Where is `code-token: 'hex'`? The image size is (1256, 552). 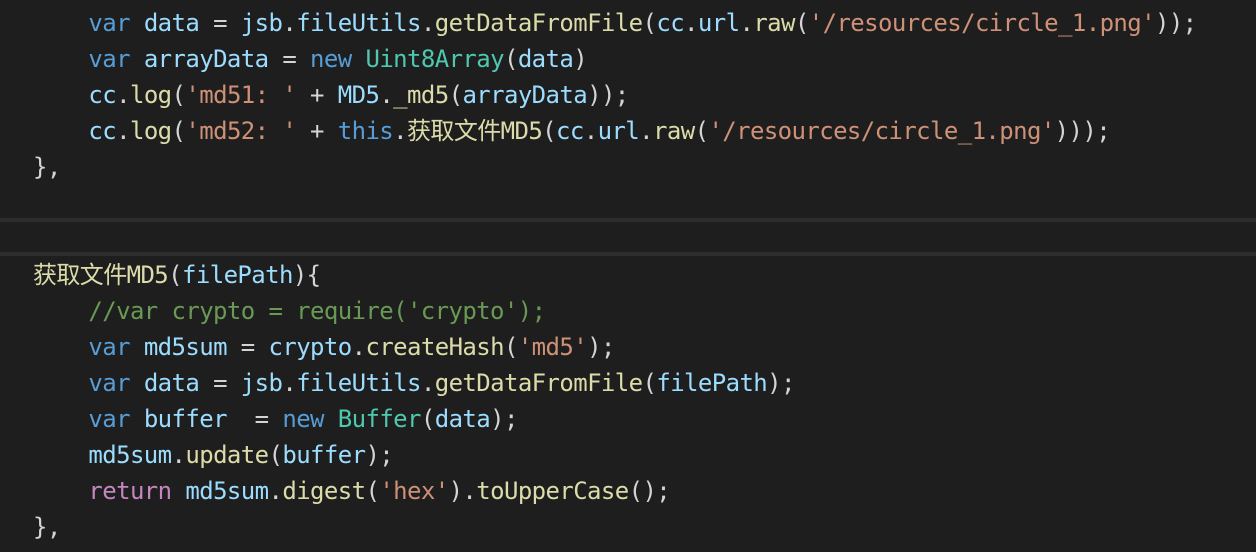
code-token: 'hex' is located at coordinates (414, 491).